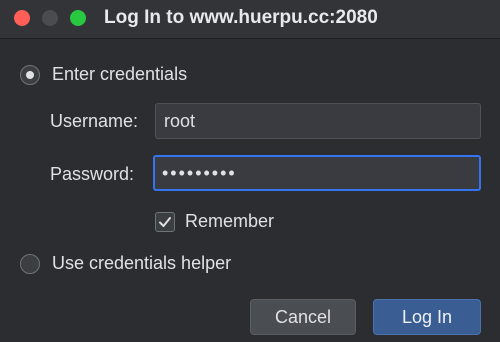  What do you see at coordinates (427, 317) in the screenshot?
I see `log-in-button: Log In` at bounding box center [427, 317].